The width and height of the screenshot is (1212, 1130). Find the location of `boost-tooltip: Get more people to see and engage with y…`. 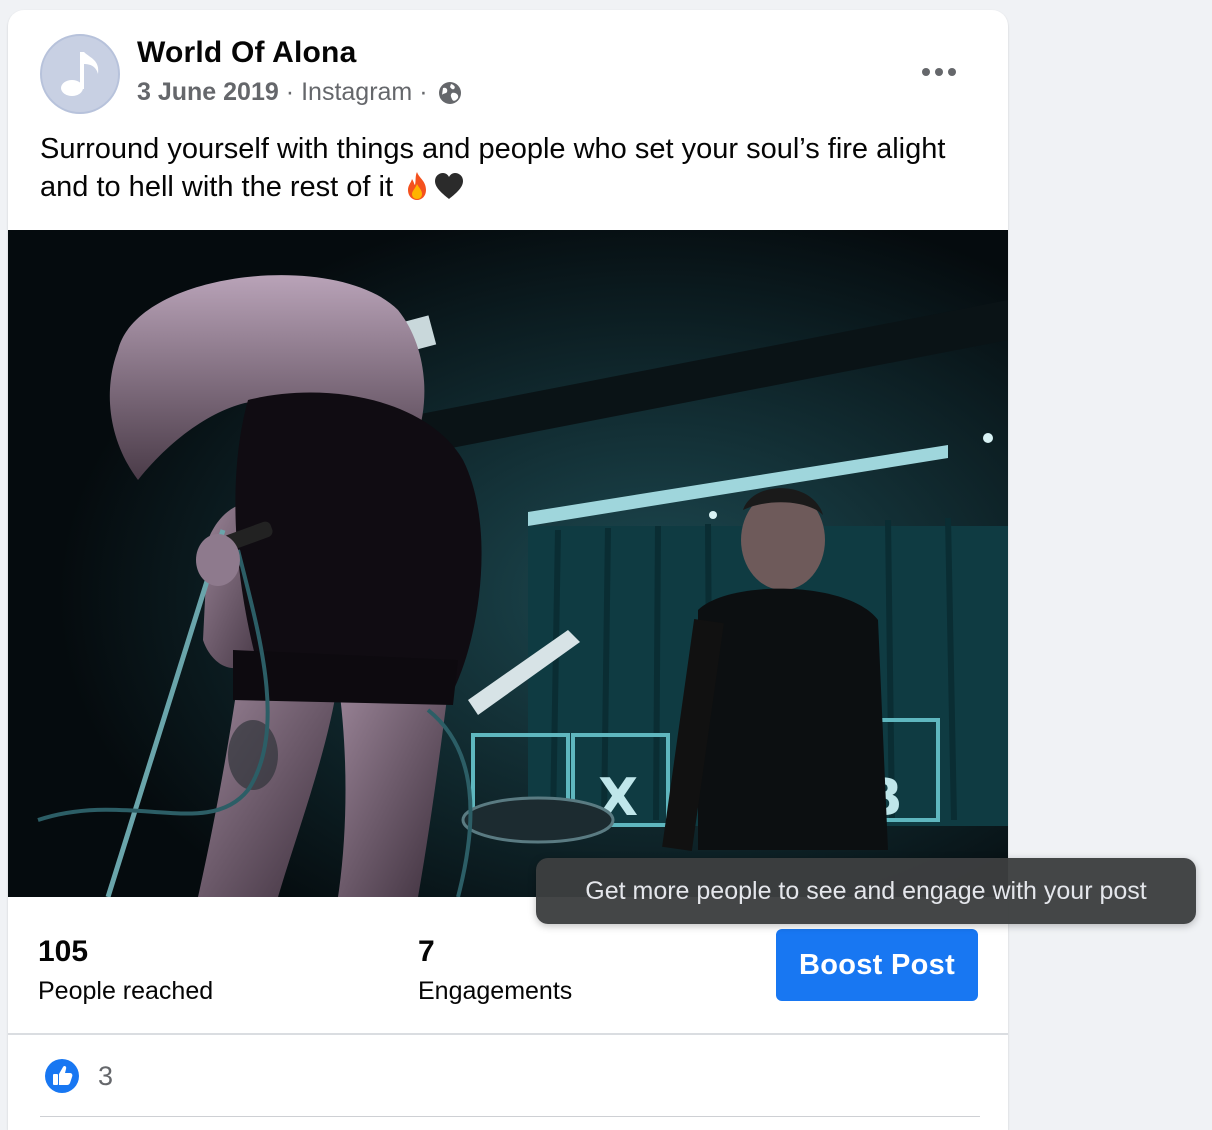

boost-tooltip: Get more people to see and engage with y… is located at coordinates (866, 891).